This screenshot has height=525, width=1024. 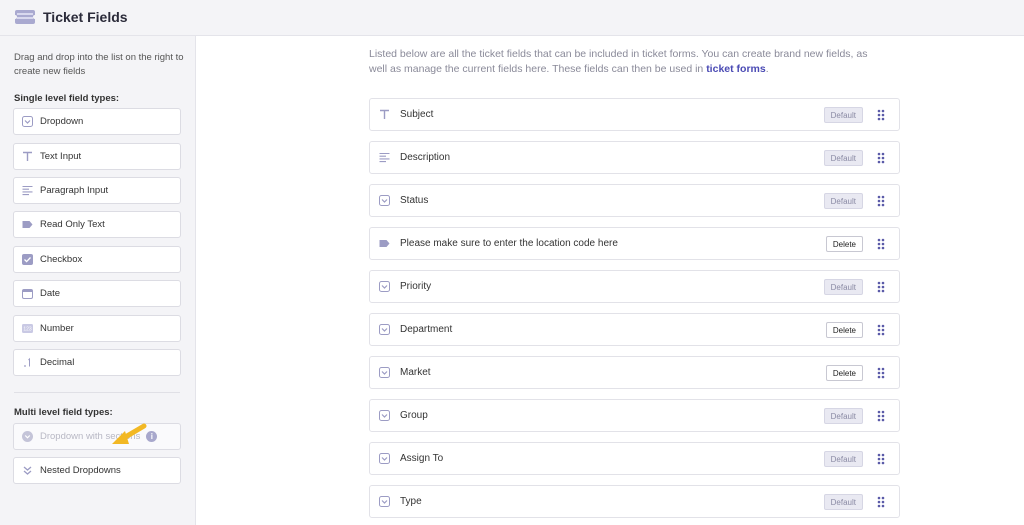 What do you see at coordinates (415, 372) in the screenshot?
I see `ticket-field-label: Market` at bounding box center [415, 372].